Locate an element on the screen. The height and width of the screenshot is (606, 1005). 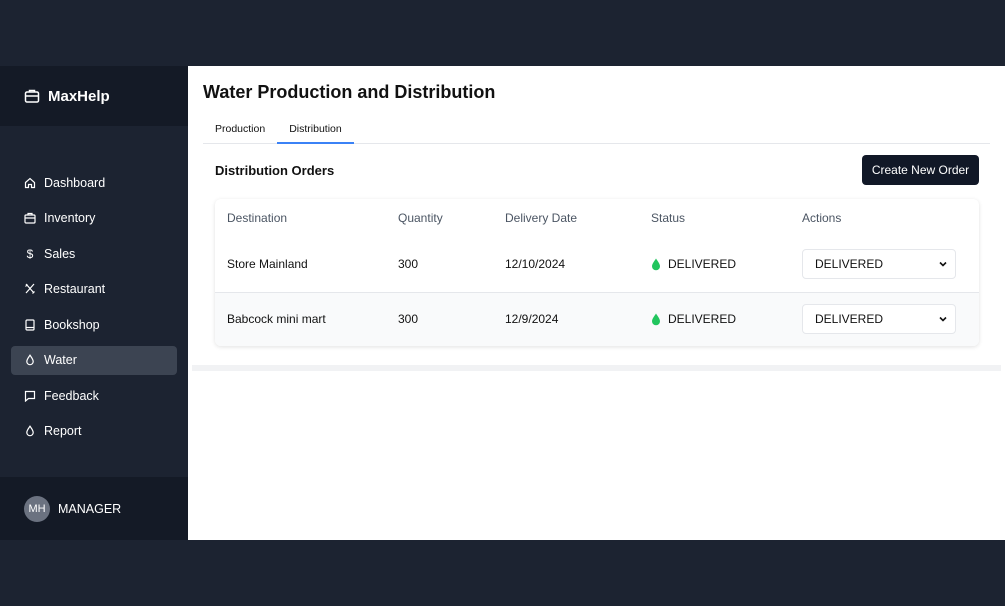
sidebar-item-report: Report is located at coordinates (94, 432).